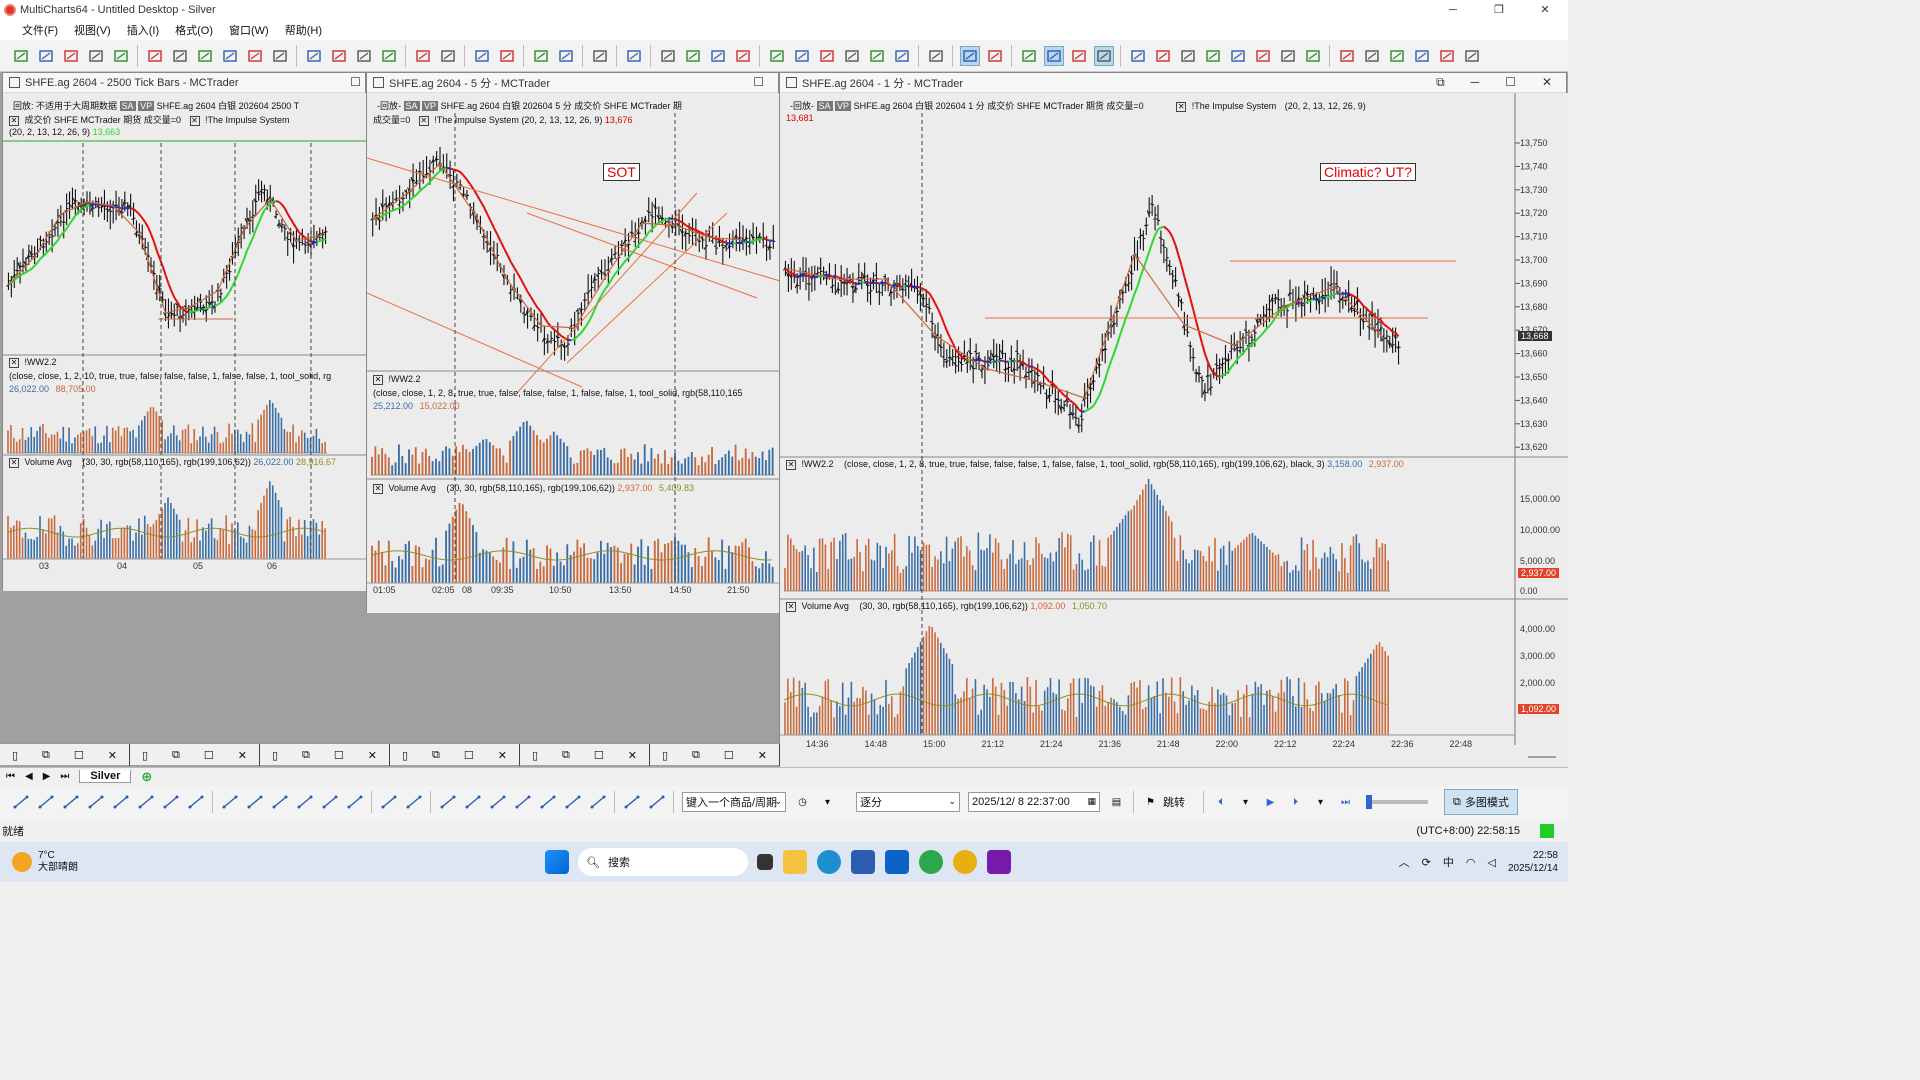 Image resolution: width=1920 pixels, height=1080 pixels. Describe the element at coordinates (498, 802) in the screenshot. I see `rect-icon` at that location.